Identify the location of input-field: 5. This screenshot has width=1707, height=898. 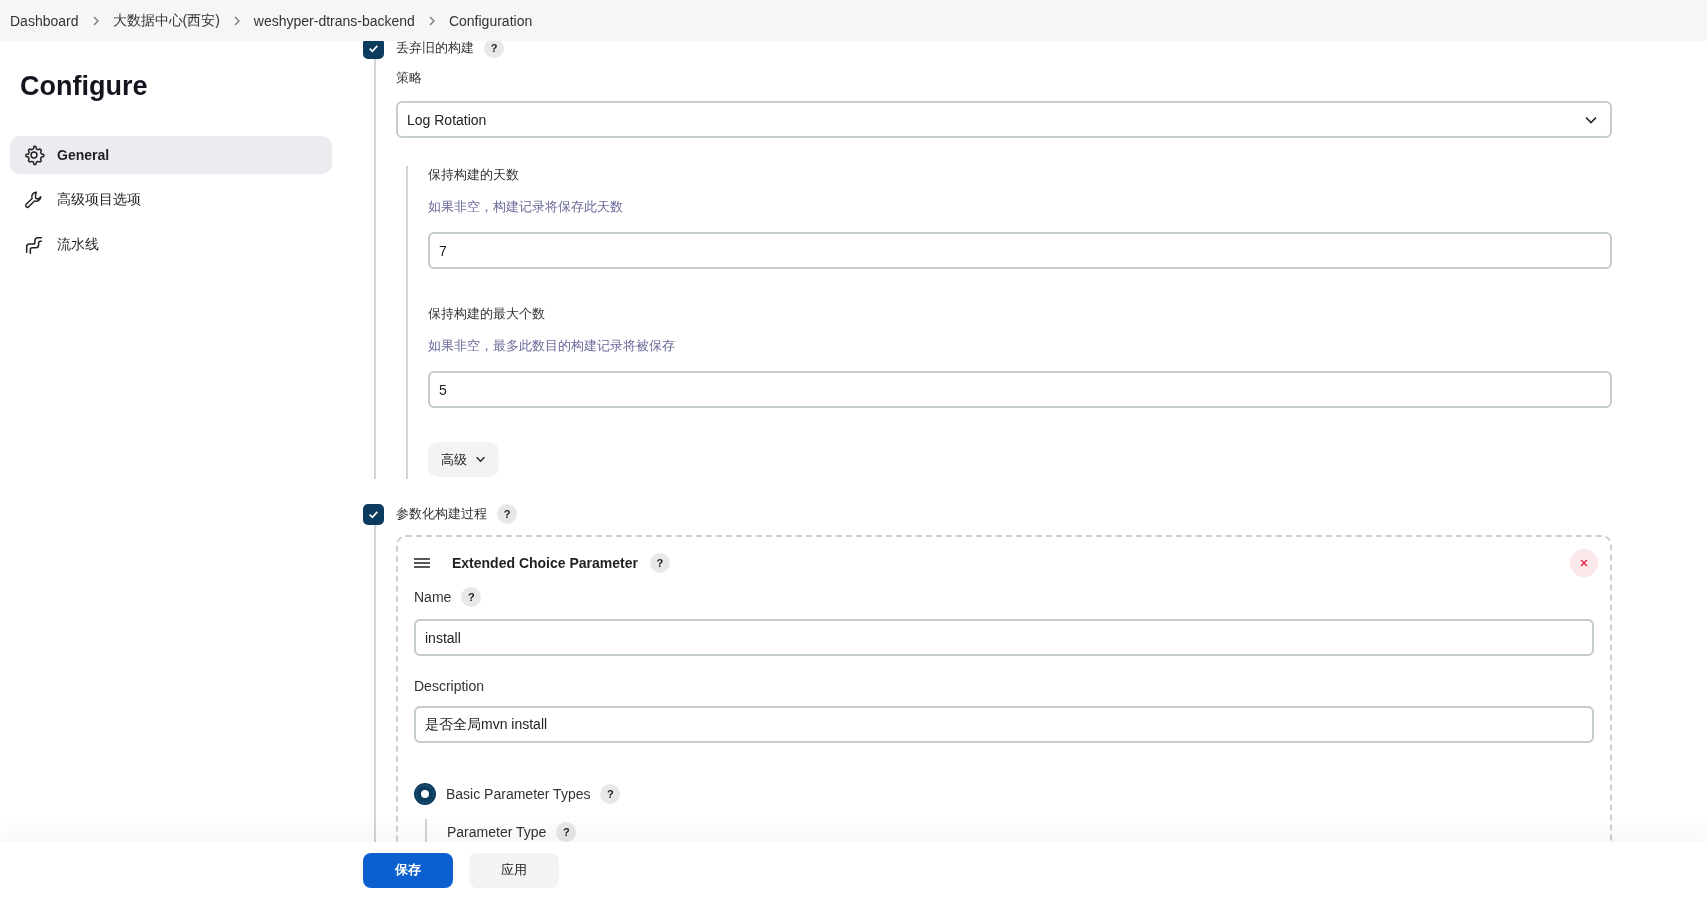
(1020, 389).